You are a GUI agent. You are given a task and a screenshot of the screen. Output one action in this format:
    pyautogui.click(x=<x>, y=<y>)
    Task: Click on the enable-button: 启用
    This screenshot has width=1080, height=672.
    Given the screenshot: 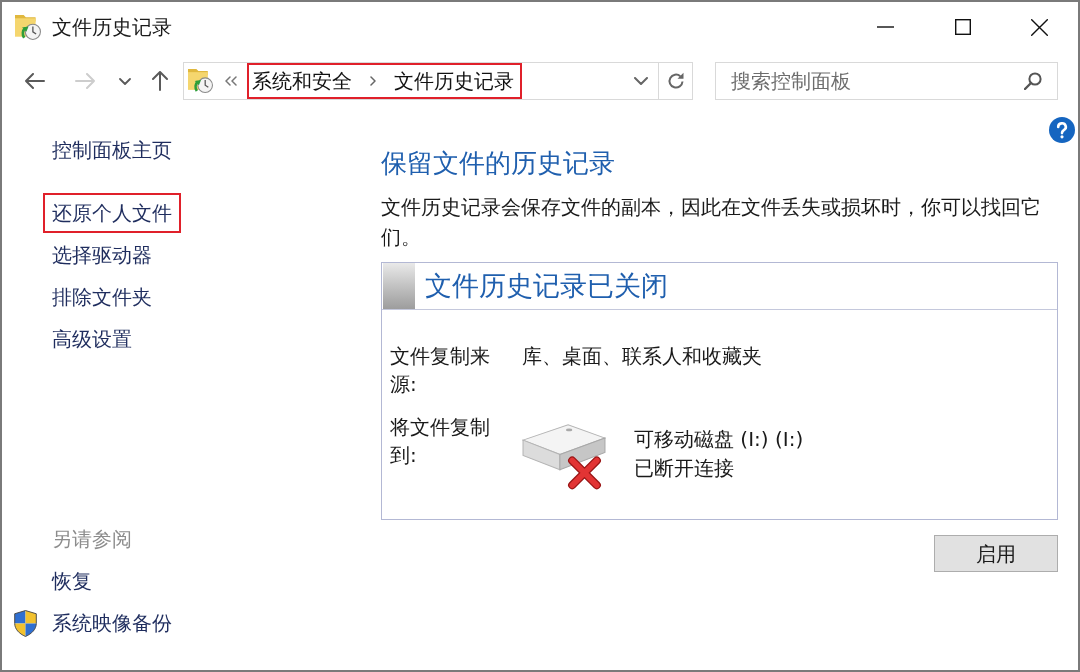 What is the action you would take?
    pyautogui.click(x=996, y=553)
    